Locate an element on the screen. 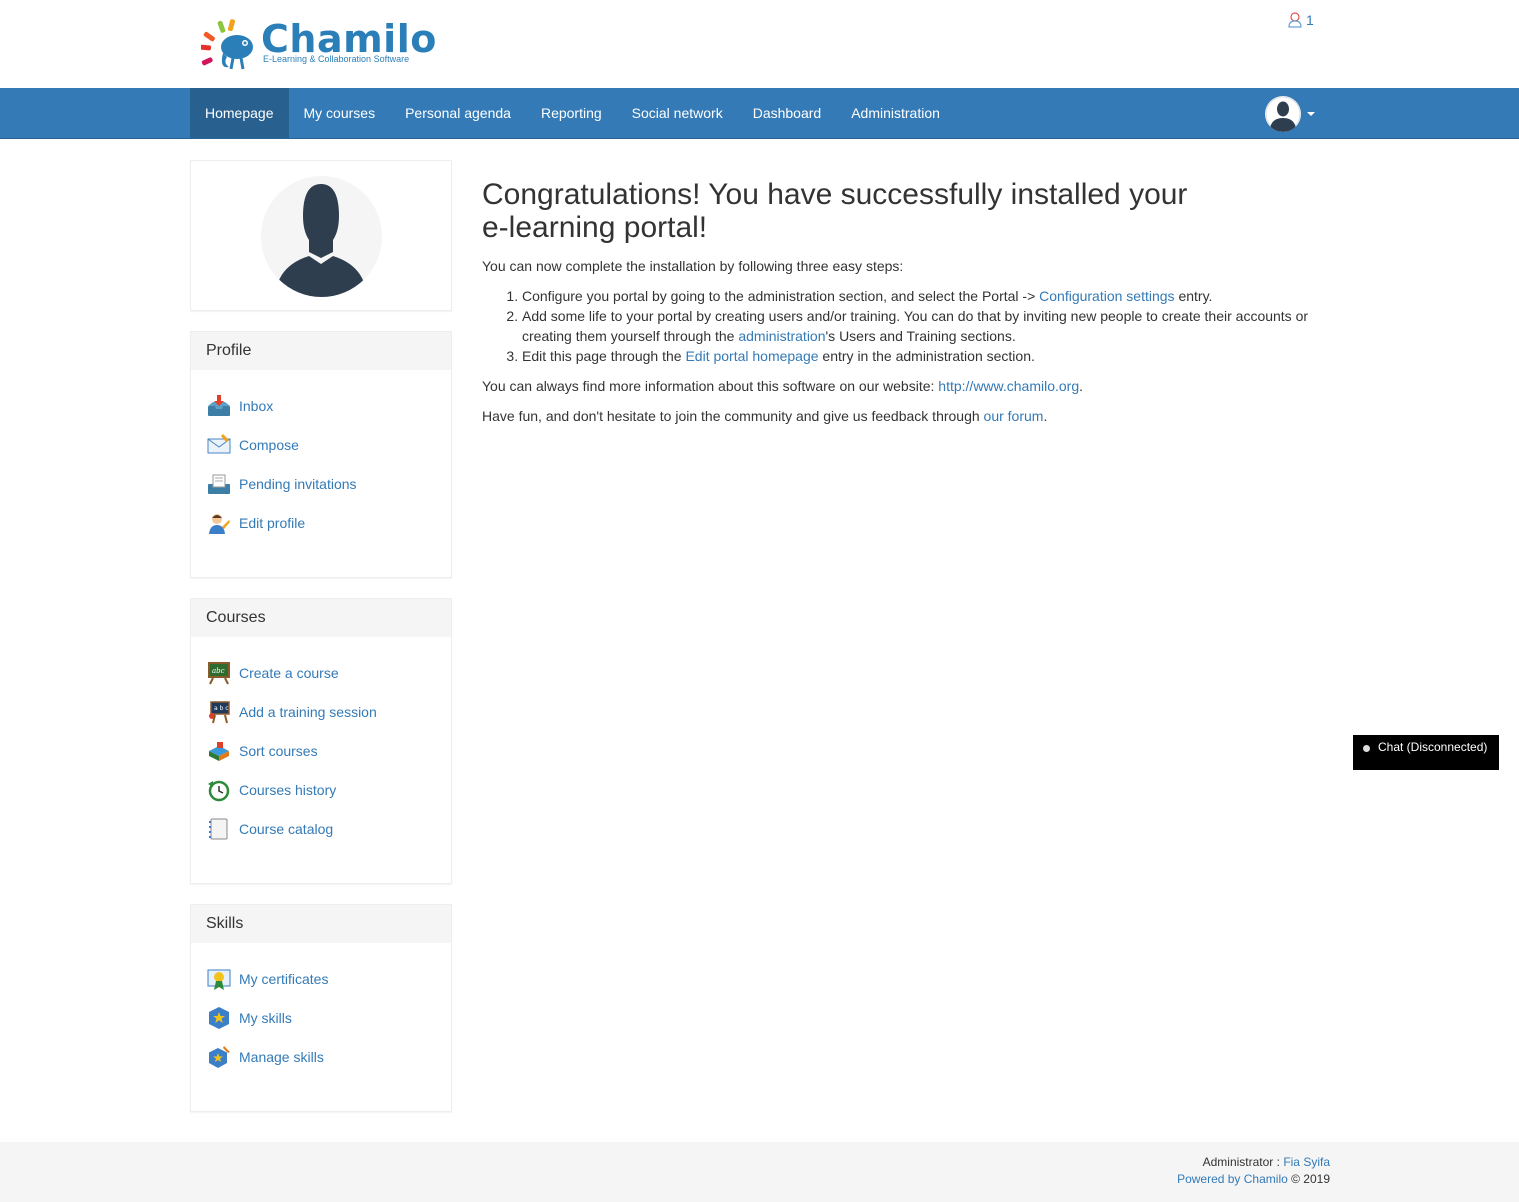 The image size is (1519, 1202). menu-item-inbox: Inbox is located at coordinates (321, 405).